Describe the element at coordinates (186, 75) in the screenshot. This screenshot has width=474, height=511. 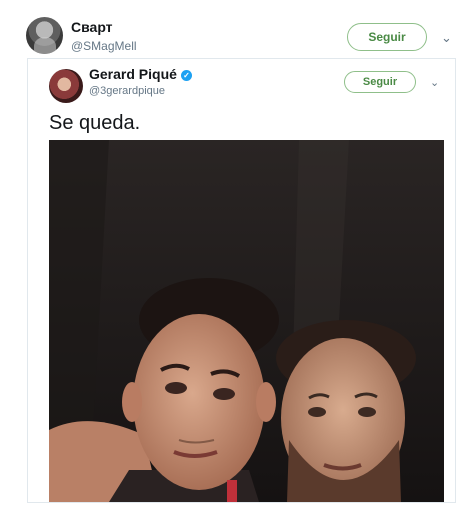
I see `verified-badge-icon: ✓` at that location.